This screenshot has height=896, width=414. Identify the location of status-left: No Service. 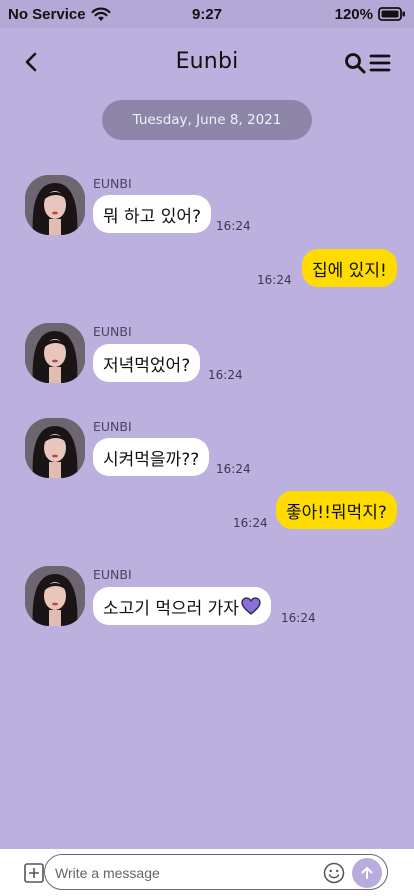
(59, 14).